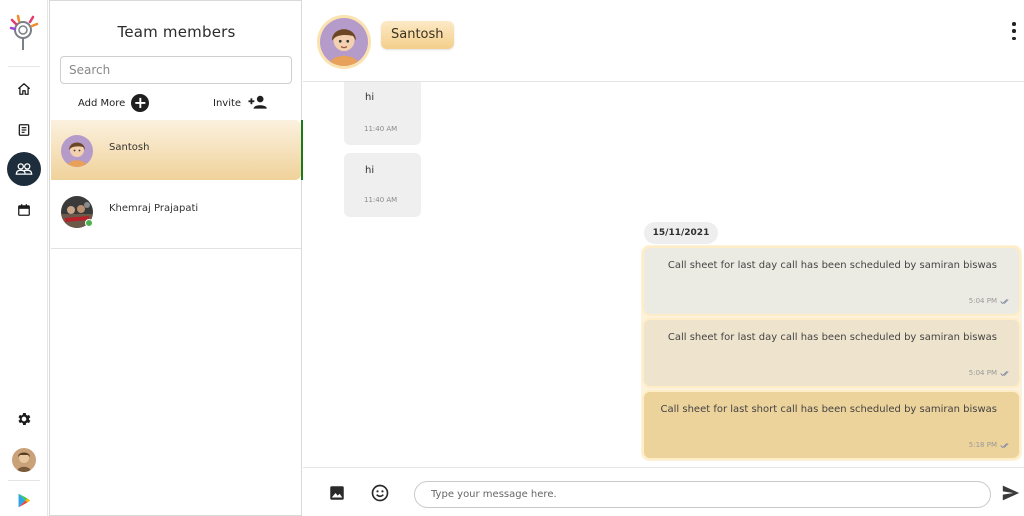  Describe the element at coordinates (337, 493) in the screenshot. I see `image-icon` at that location.